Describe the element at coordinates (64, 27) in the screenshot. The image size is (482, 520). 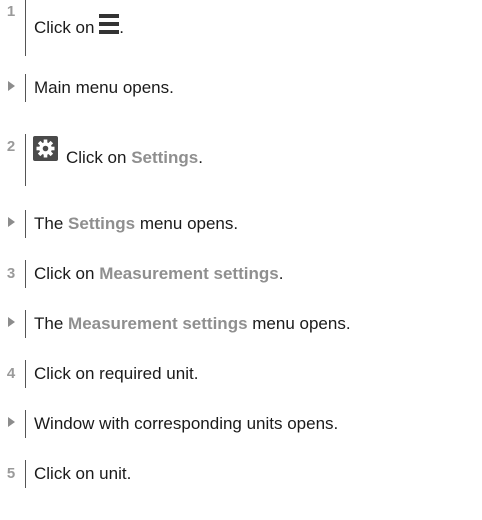
I see `step-prefix: Click on` at that location.